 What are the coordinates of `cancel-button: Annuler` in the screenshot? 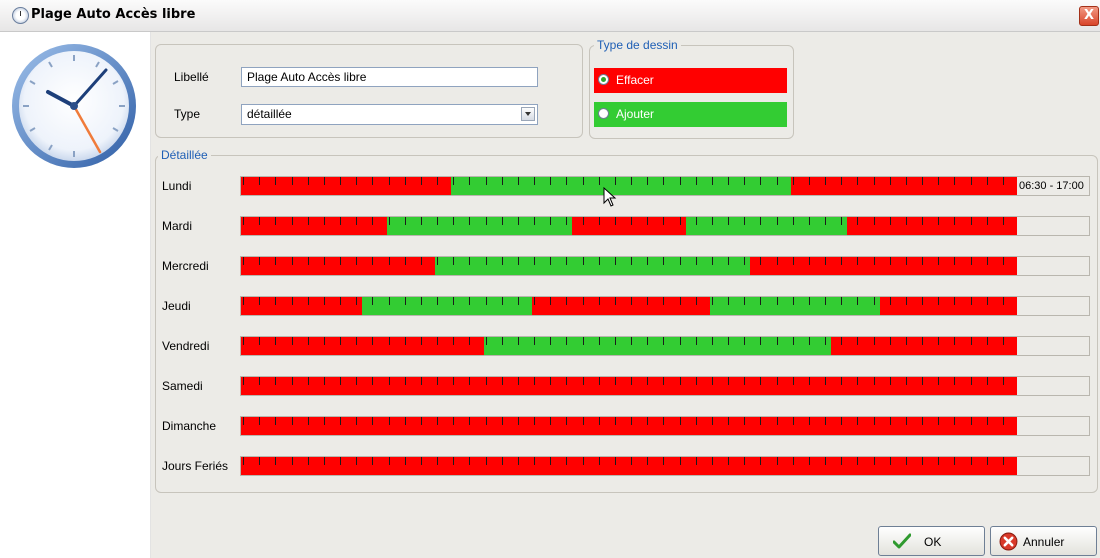 It's located at (1043, 541).